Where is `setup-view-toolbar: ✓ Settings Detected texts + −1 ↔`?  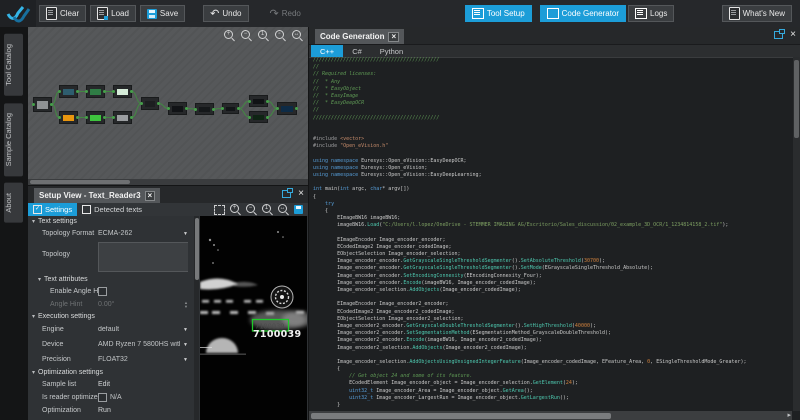
setup-view-toolbar: ✓ Settings Detected texts + −1 ↔ is located at coordinates (168, 209).